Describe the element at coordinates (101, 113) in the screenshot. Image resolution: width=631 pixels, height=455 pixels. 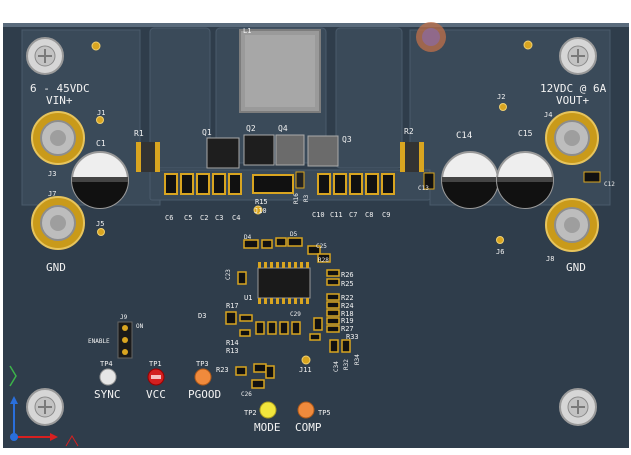
I see `label-j1: J1` at that location.